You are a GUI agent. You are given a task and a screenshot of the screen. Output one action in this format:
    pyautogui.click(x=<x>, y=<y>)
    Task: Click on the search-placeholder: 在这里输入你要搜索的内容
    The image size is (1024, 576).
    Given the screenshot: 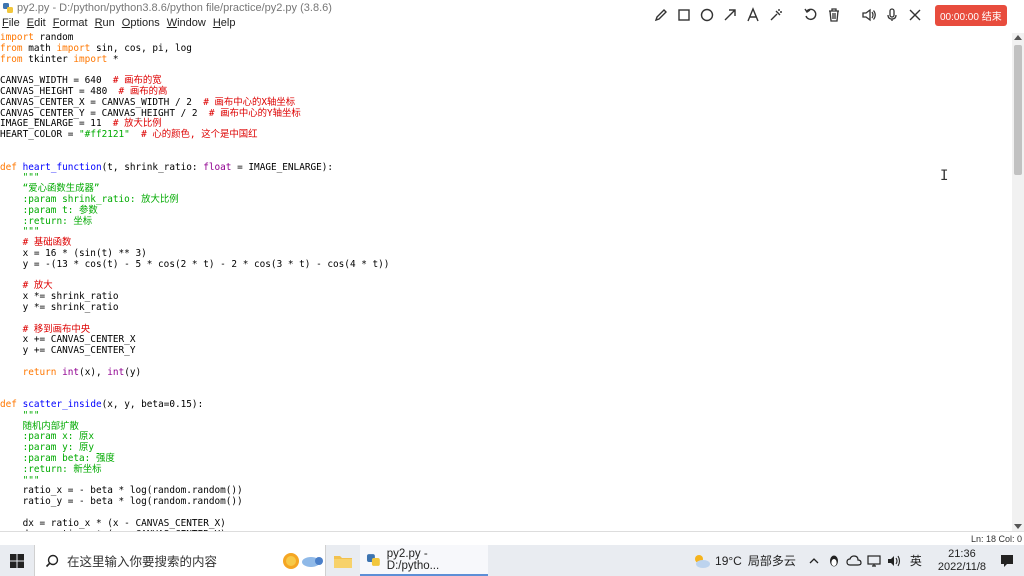 What is the action you would take?
    pyautogui.click(x=142, y=562)
    